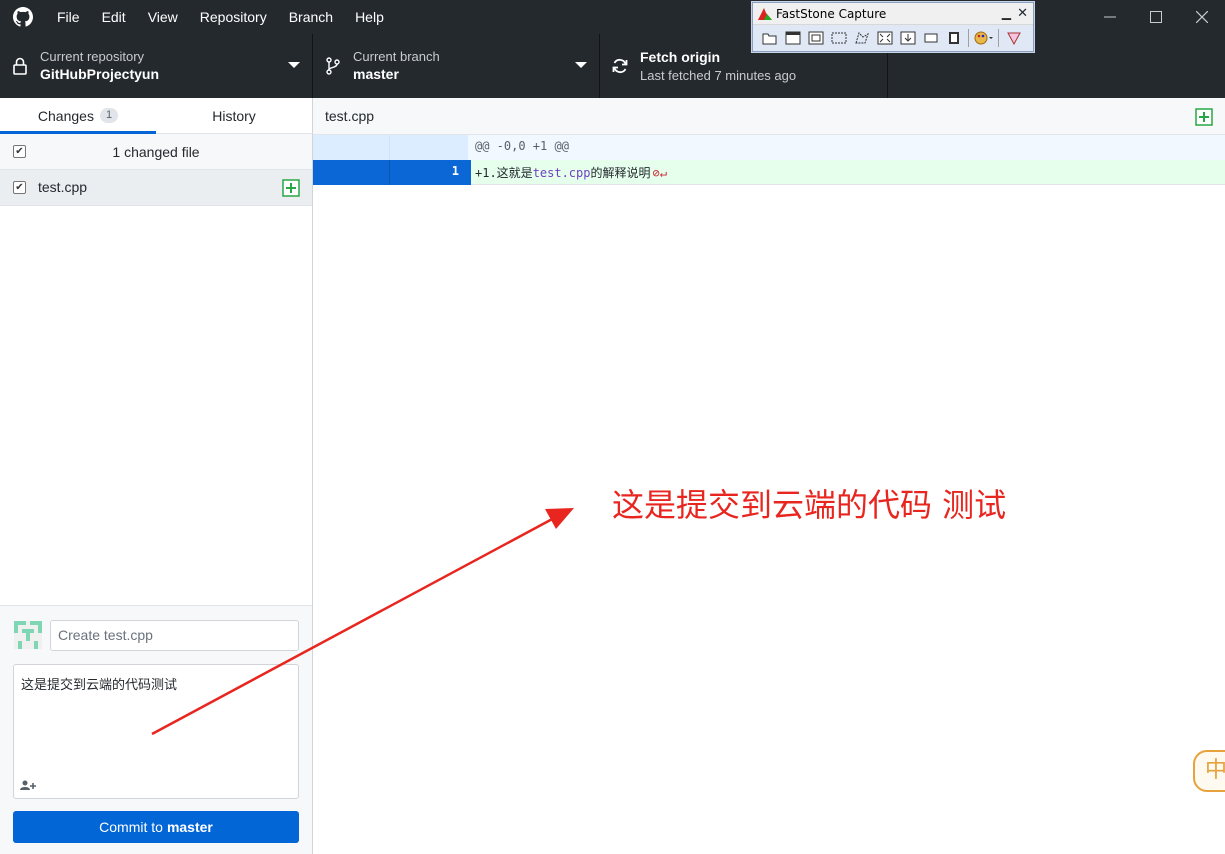  Describe the element at coordinates (522, 146) in the screenshot. I see `hunk-header-text: @@ -0,0 +1 @@` at that location.